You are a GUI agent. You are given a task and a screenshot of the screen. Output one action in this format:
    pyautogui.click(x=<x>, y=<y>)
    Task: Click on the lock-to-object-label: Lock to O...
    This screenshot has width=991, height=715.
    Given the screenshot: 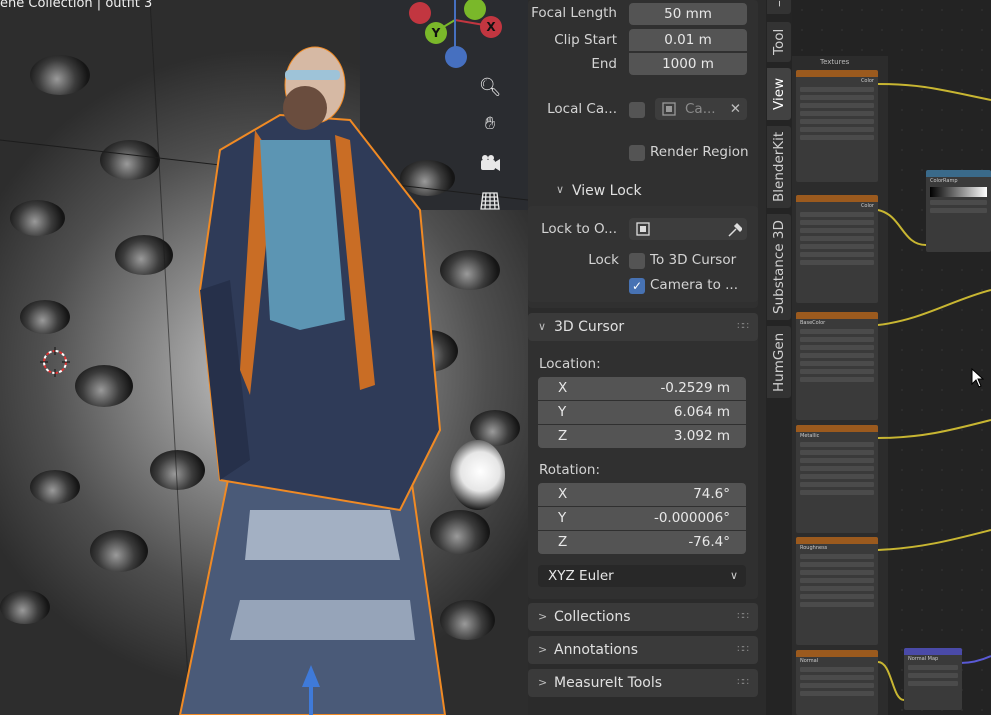 What is the action you would take?
    pyautogui.click(x=579, y=229)
    